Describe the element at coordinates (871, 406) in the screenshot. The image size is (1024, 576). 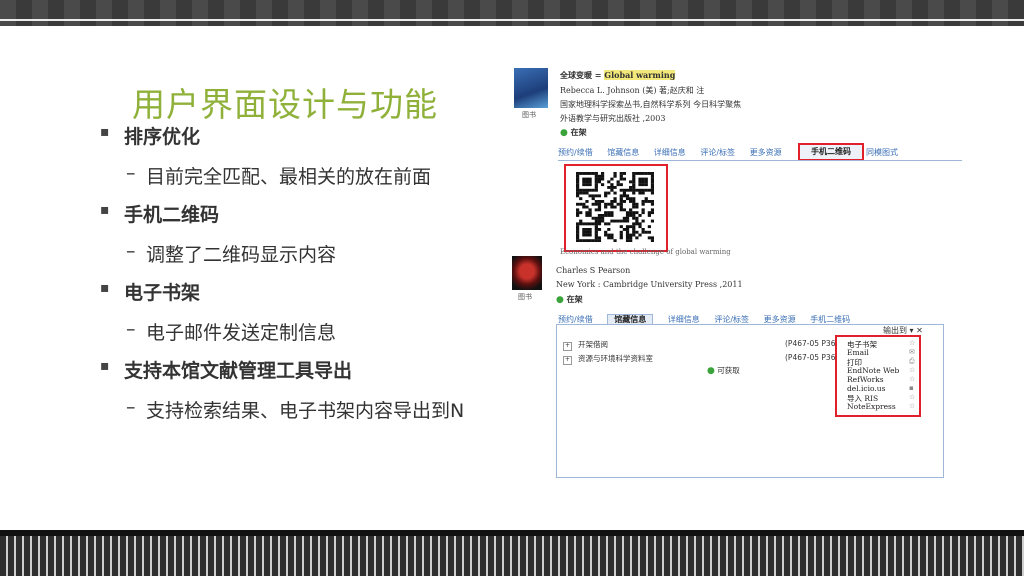
I see `export-option-noteexpress: NoteExpress` at that location.